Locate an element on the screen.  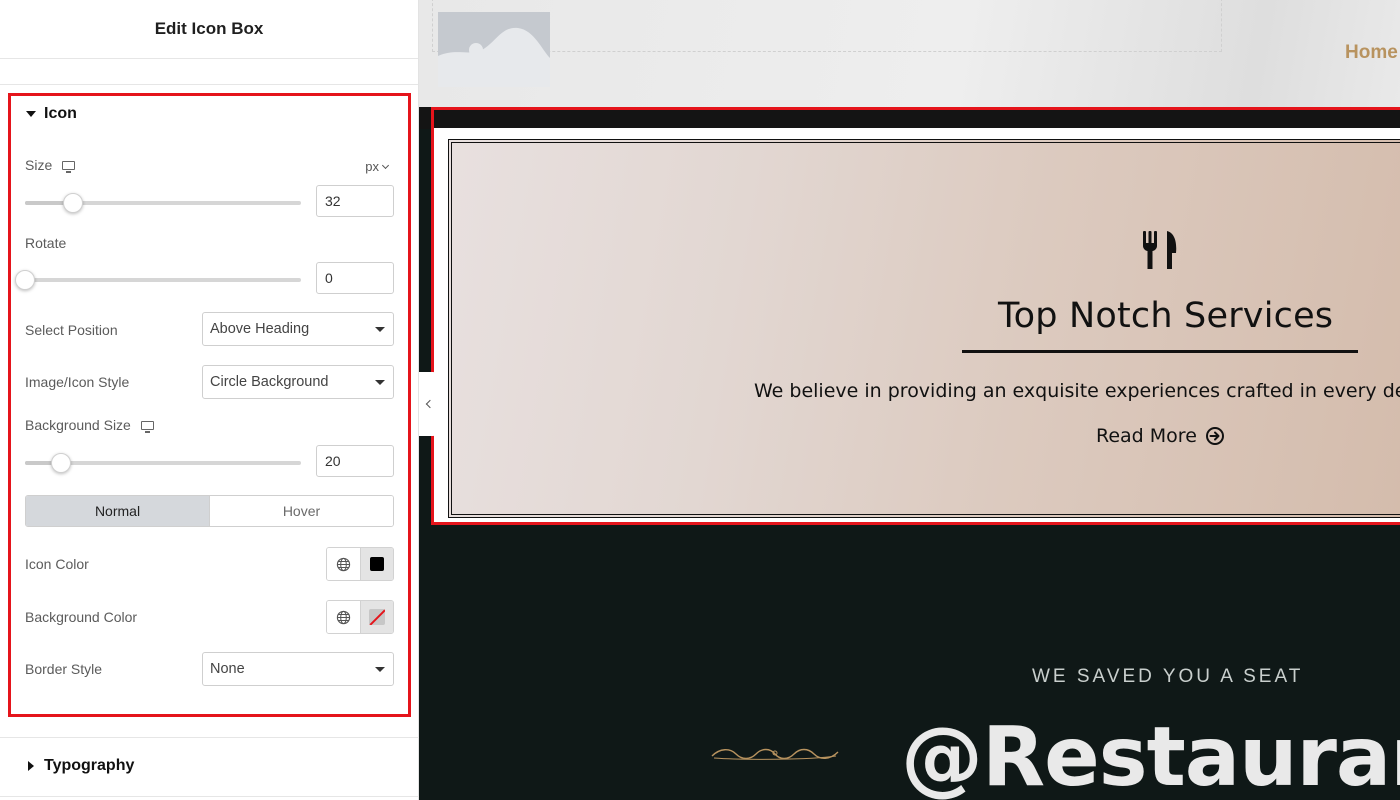
image-icon-style-dropdown: Circle Background is located at coordinates (298, 382).